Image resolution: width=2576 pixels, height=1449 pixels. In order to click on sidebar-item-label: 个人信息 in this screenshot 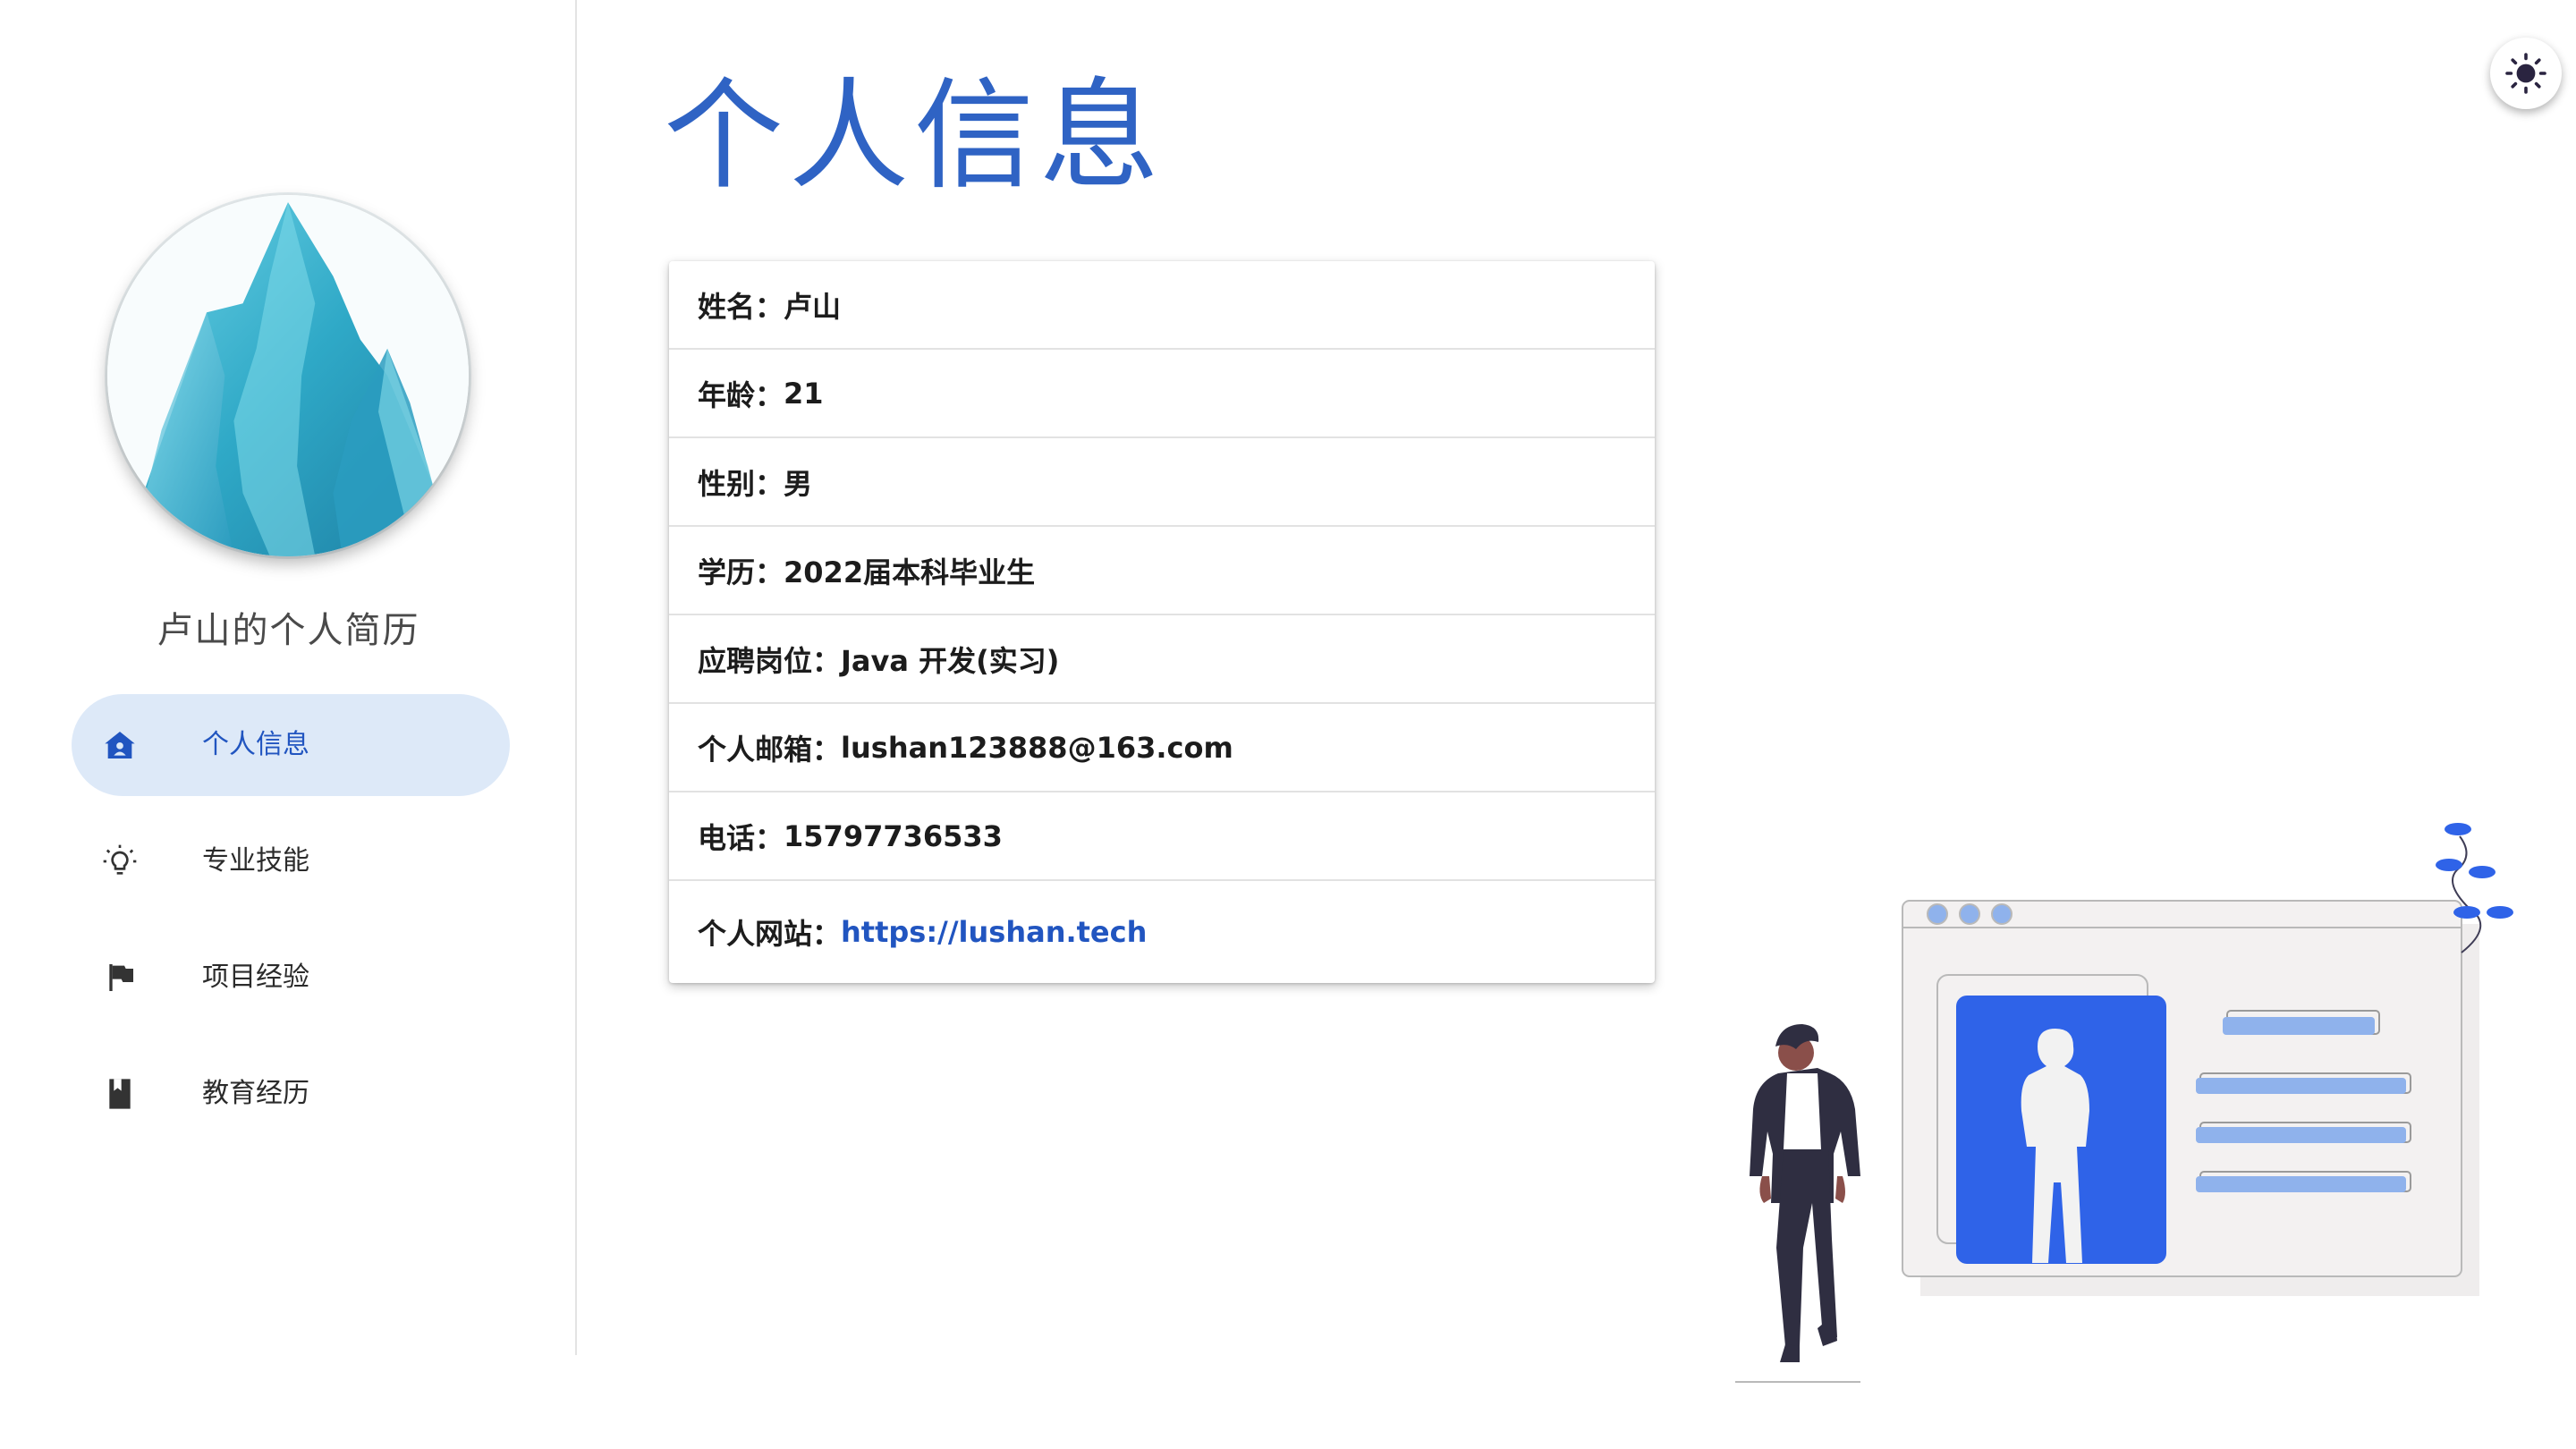, I will do `click(255, 744)`.